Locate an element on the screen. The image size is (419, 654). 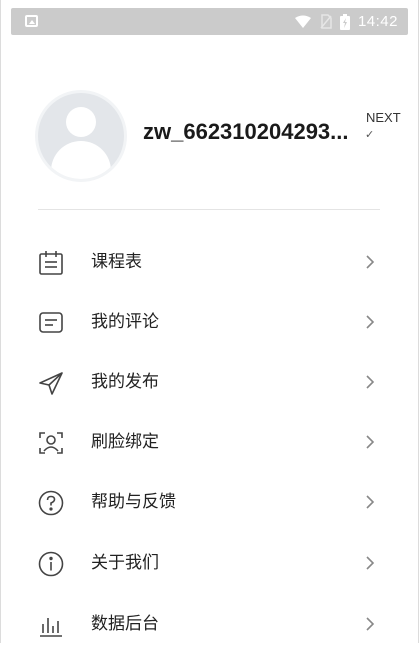
menu-item-label: 刷脸绑定 is located at coordinates (125, 442).